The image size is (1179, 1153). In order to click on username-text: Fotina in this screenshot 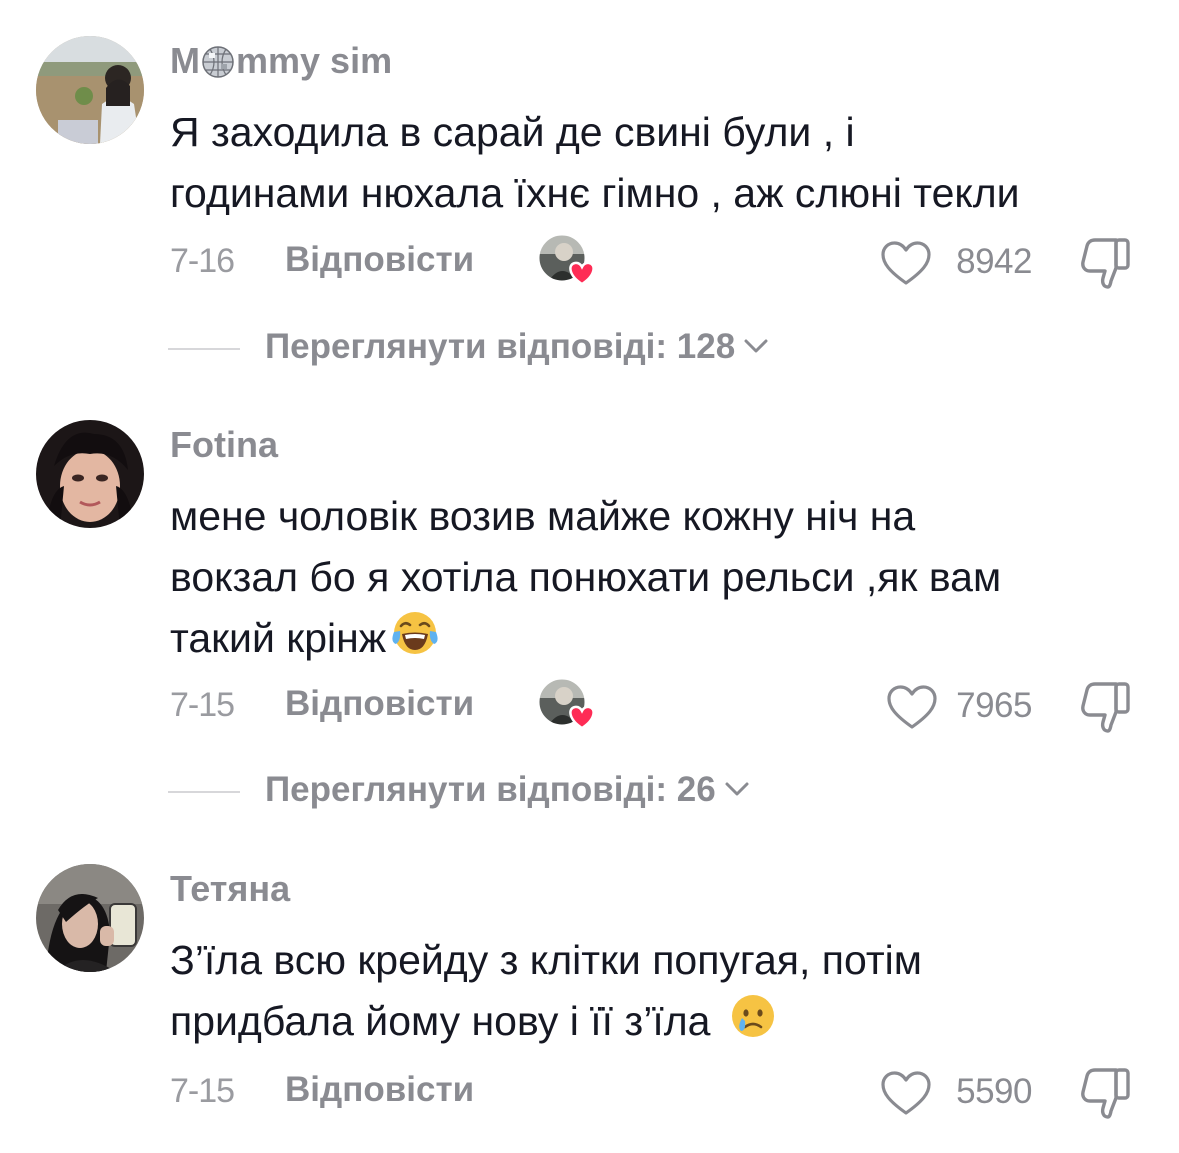, I will do `click(224, 444)`.